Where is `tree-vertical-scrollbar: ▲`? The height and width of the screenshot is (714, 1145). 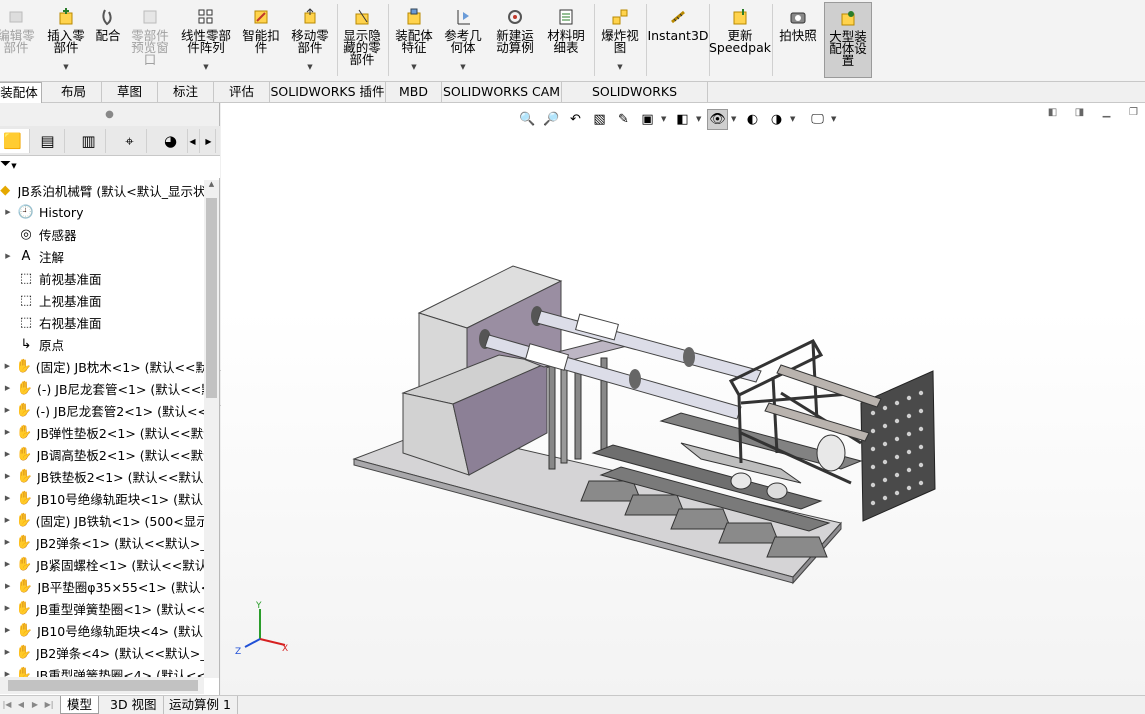 tree-vertical-scrollbar: ▲ is located at coordinates (211, 429).